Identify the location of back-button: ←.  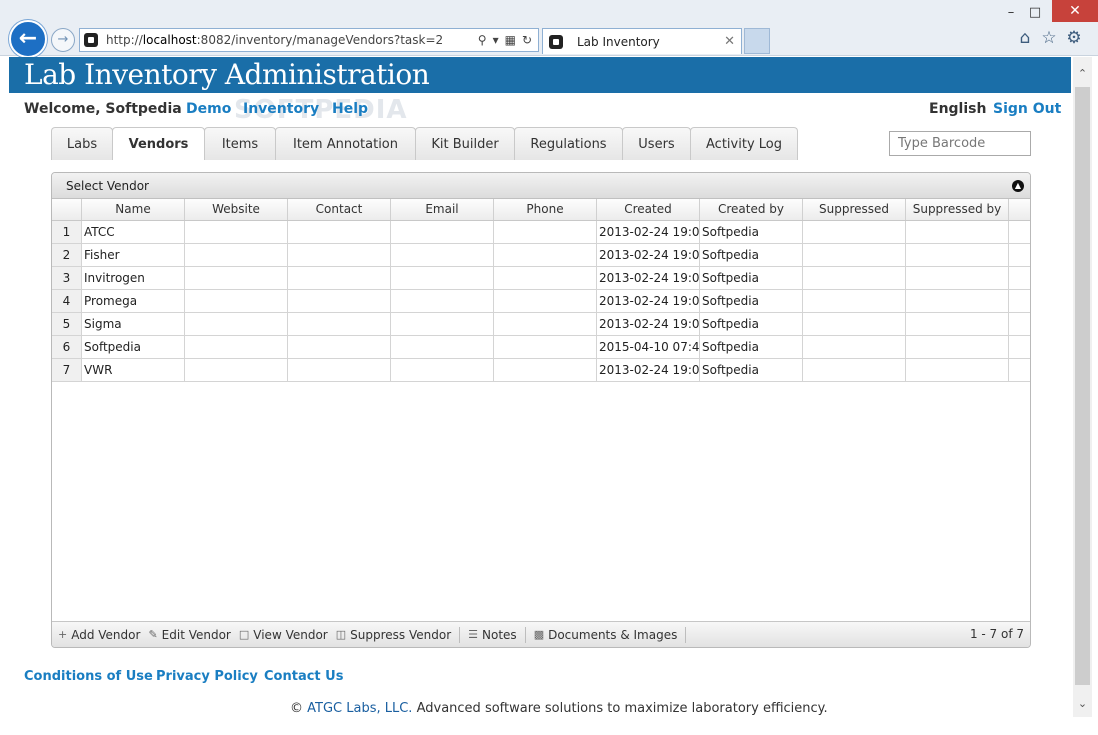
(28, 39).